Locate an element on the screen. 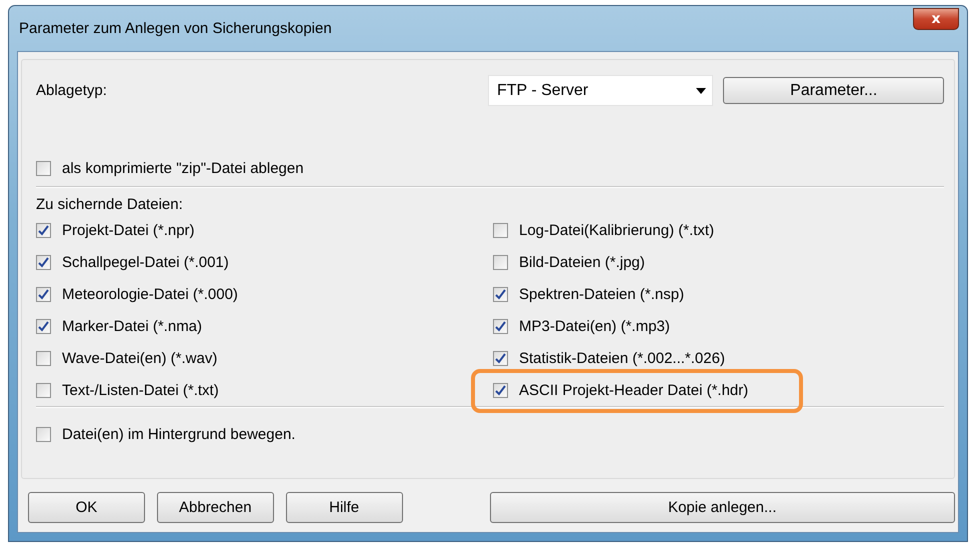  dialog-button: OK is located at coordinates (86, 507).